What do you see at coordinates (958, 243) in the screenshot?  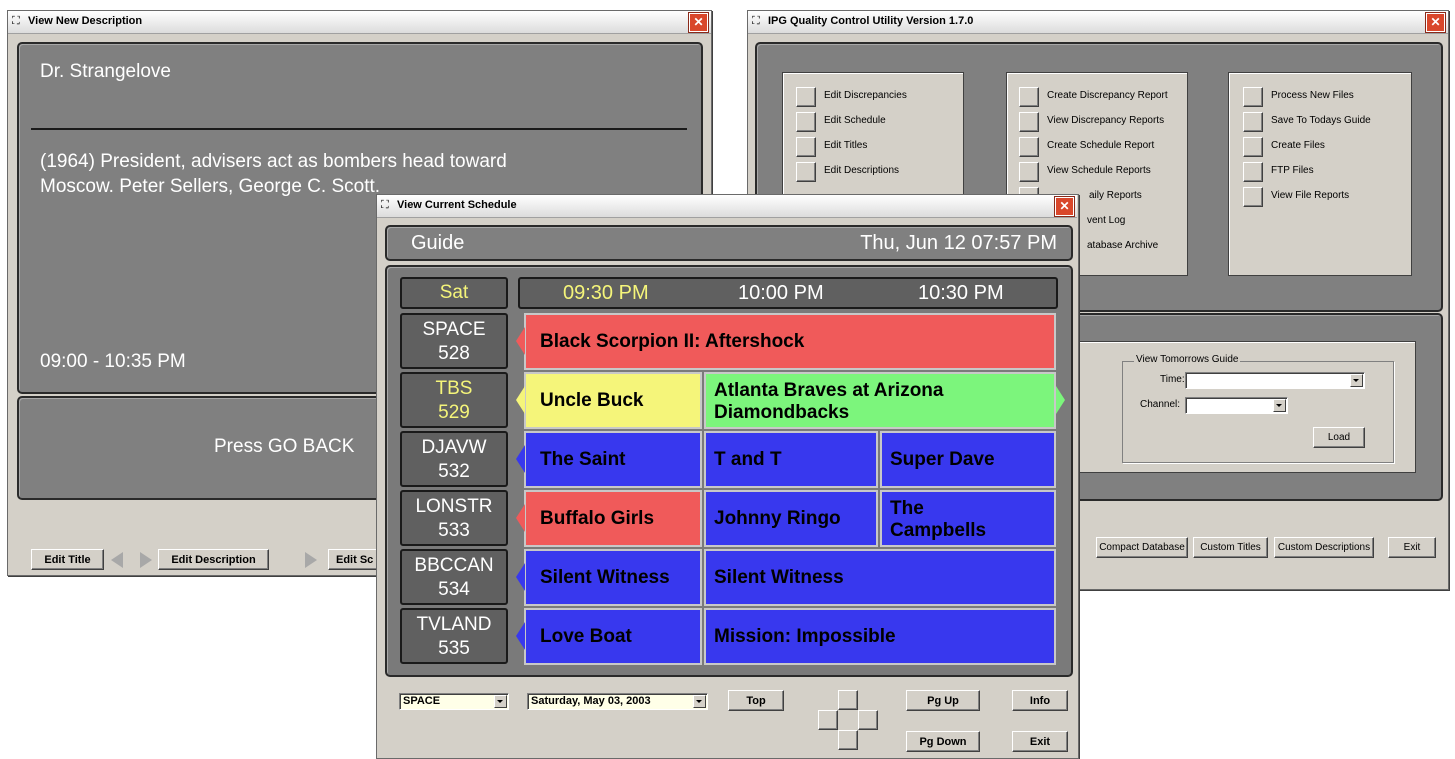 I see `current-datetime: Thu, Jun 12 07:57 PM` at bounding box center [958, 243].